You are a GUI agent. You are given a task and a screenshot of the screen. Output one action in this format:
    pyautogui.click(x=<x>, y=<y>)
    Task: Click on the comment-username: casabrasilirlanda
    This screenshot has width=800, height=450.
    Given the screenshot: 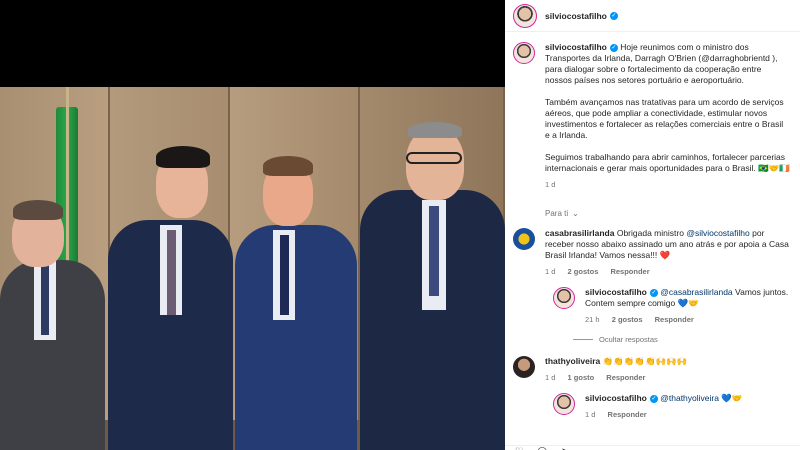 What is the action you would take?
    pyautogui.click(x=579, y=233)
    